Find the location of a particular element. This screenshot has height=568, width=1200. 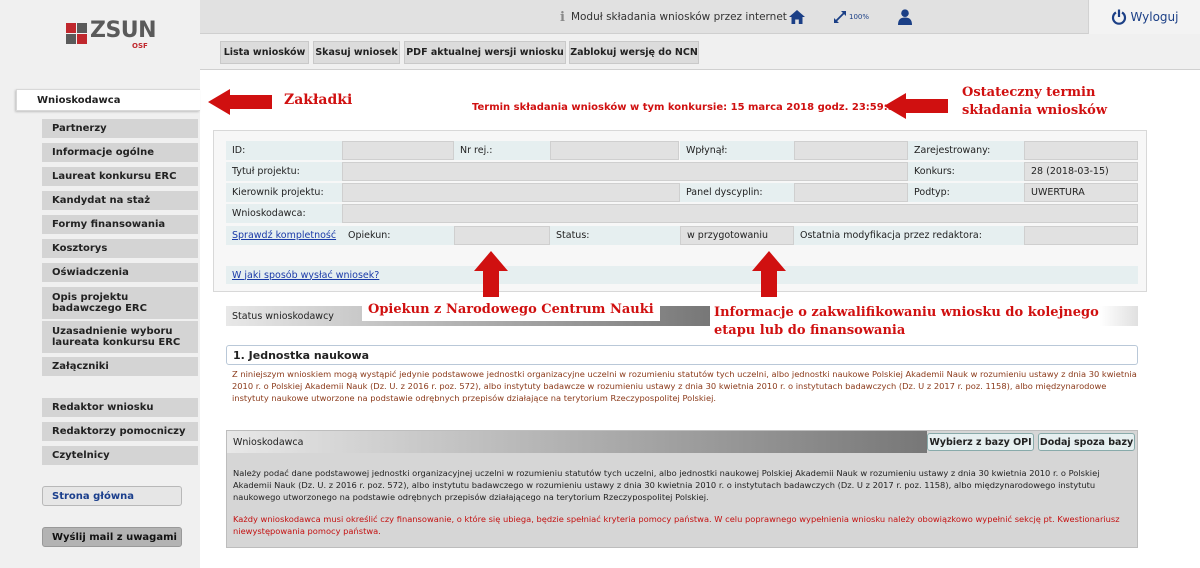

check-completeness-link: Sprawdź kompletność is located at coordinates (284, 235).